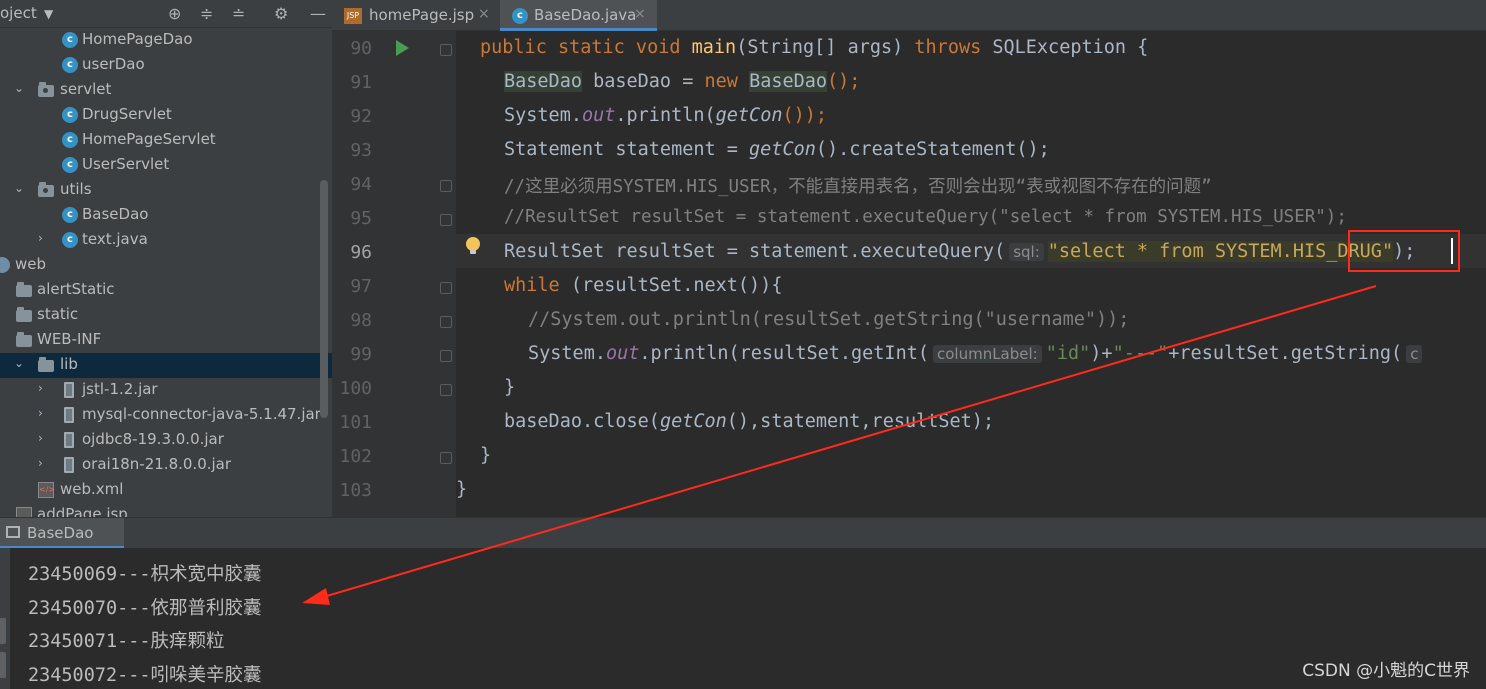  I want to click on code-line-91: BaseDao baseDao = new BaseDao();, so click(682, 81).